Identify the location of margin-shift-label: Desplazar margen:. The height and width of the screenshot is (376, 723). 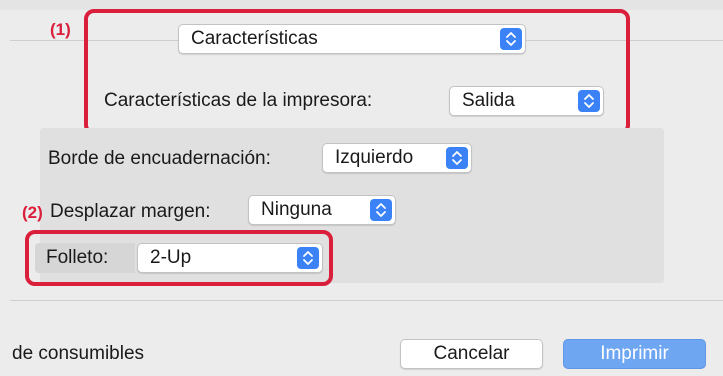
(130, 211).